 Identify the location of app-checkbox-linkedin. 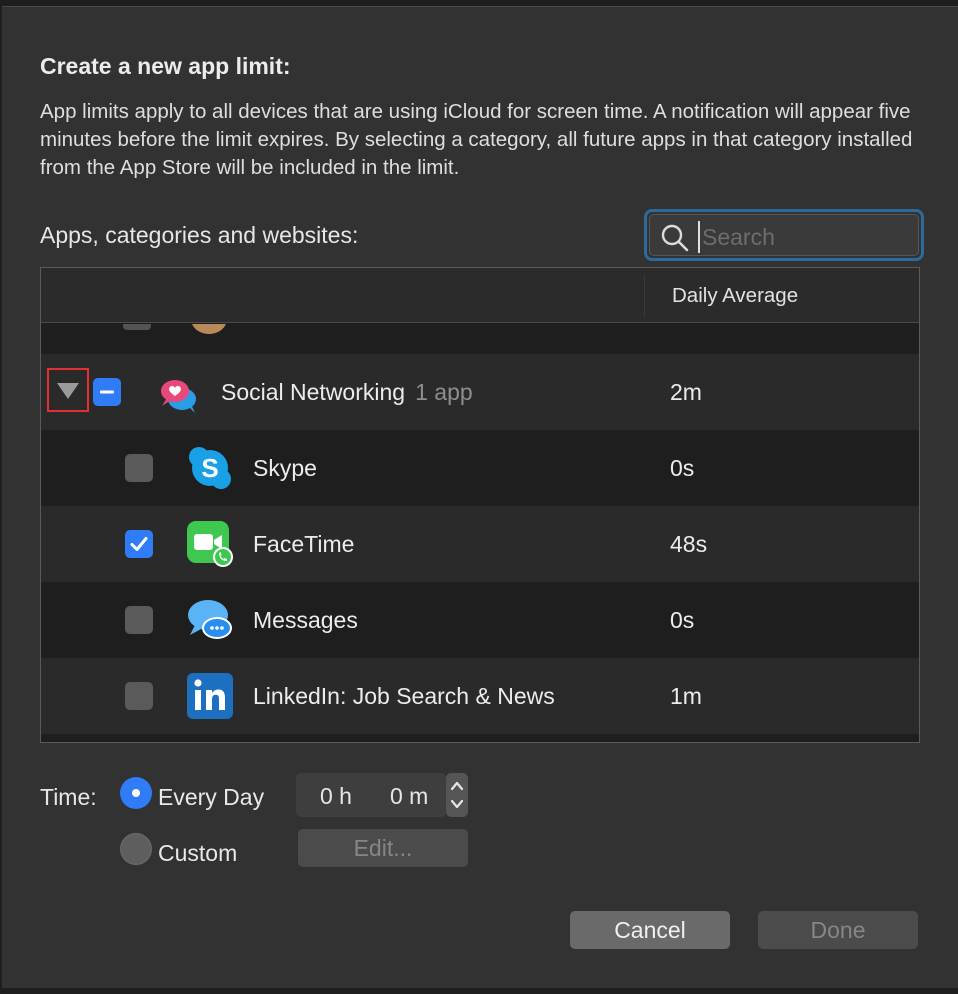
(139, 696).